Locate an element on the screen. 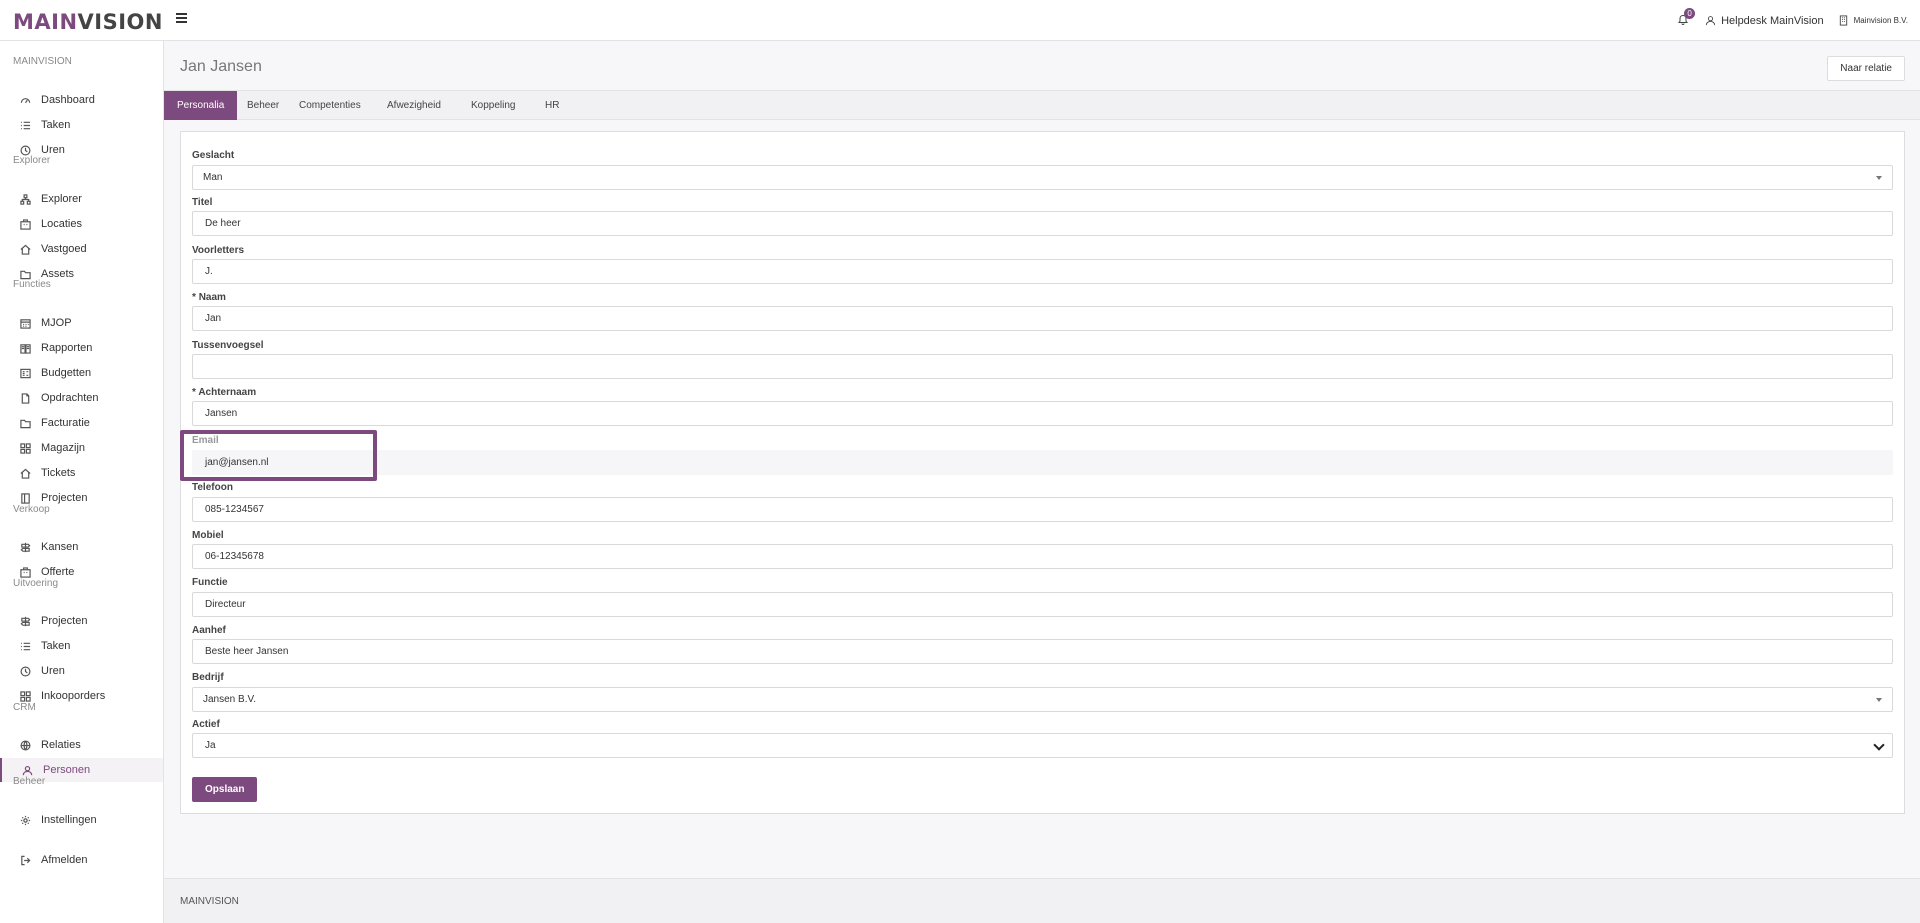 Image resolution: width=1920 pixels, height=923 pixels. user-icon is located at coordinates (27, 770).